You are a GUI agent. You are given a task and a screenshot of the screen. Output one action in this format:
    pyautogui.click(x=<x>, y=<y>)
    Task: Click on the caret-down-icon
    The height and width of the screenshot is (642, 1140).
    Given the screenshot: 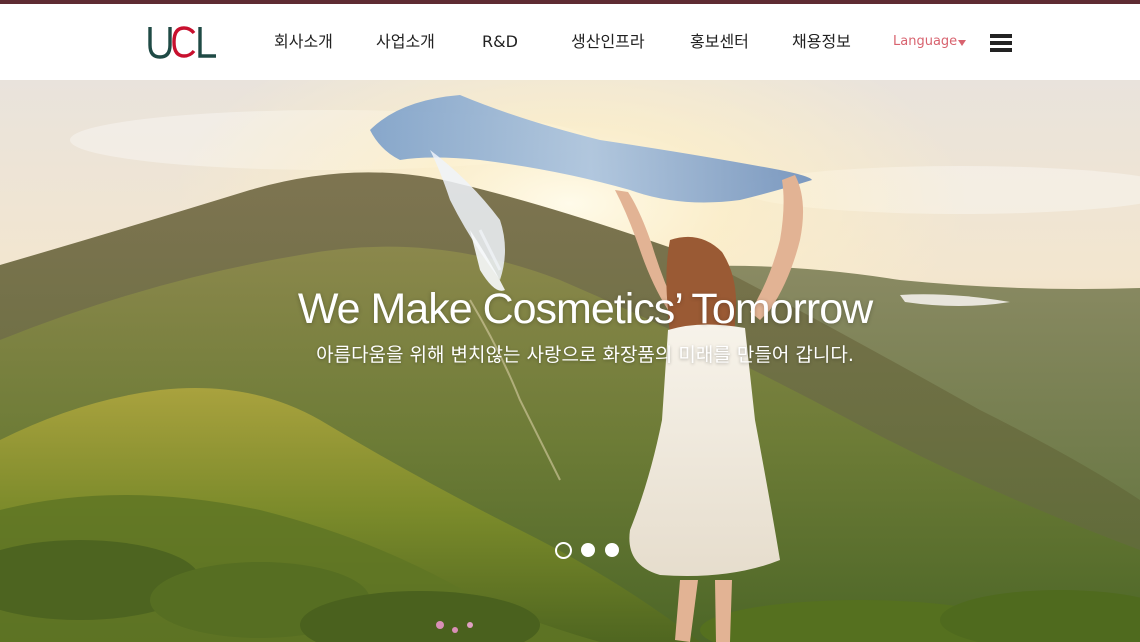 What is the action you would take?
    pyautogui.click(x=962, y=43)
    